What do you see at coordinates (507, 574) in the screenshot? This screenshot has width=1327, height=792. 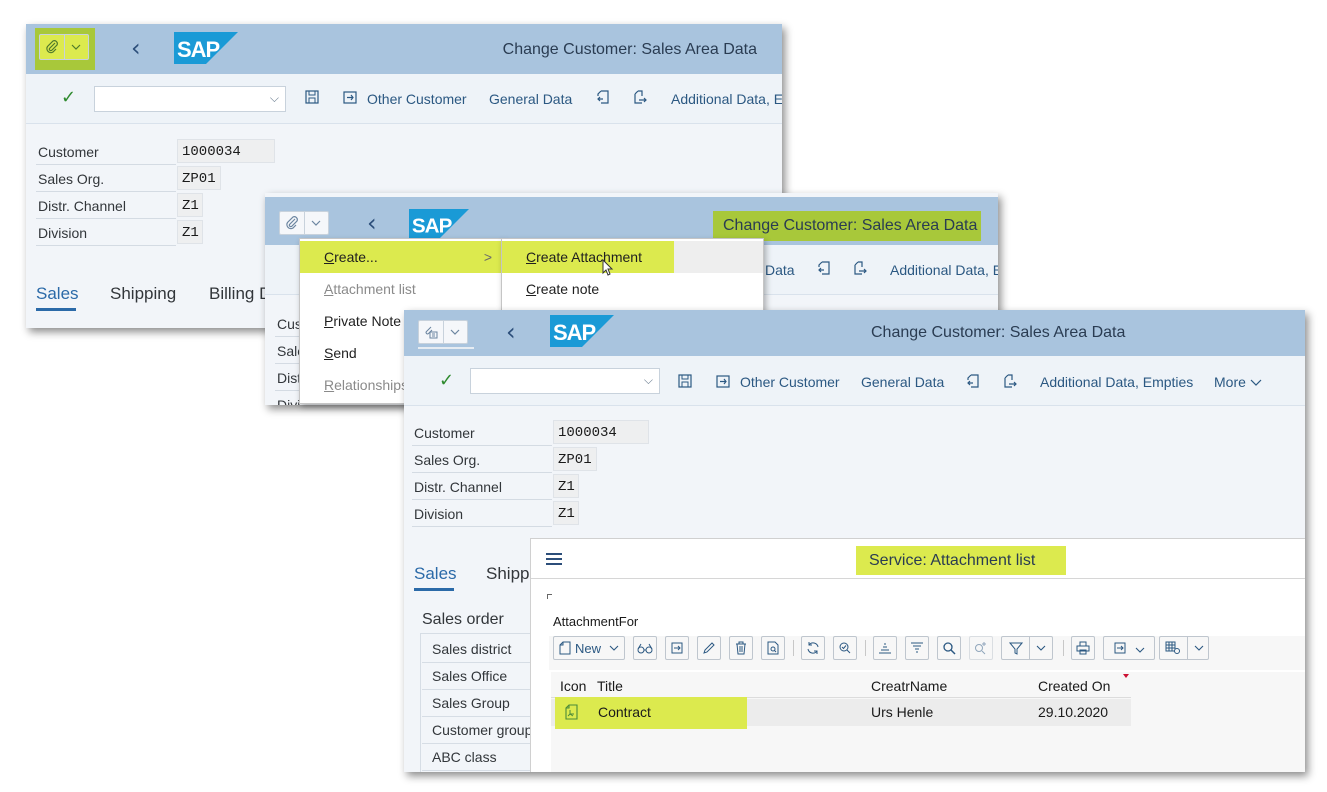 I see `tab-shipping: Shipp` at bounding box center [507, 574].